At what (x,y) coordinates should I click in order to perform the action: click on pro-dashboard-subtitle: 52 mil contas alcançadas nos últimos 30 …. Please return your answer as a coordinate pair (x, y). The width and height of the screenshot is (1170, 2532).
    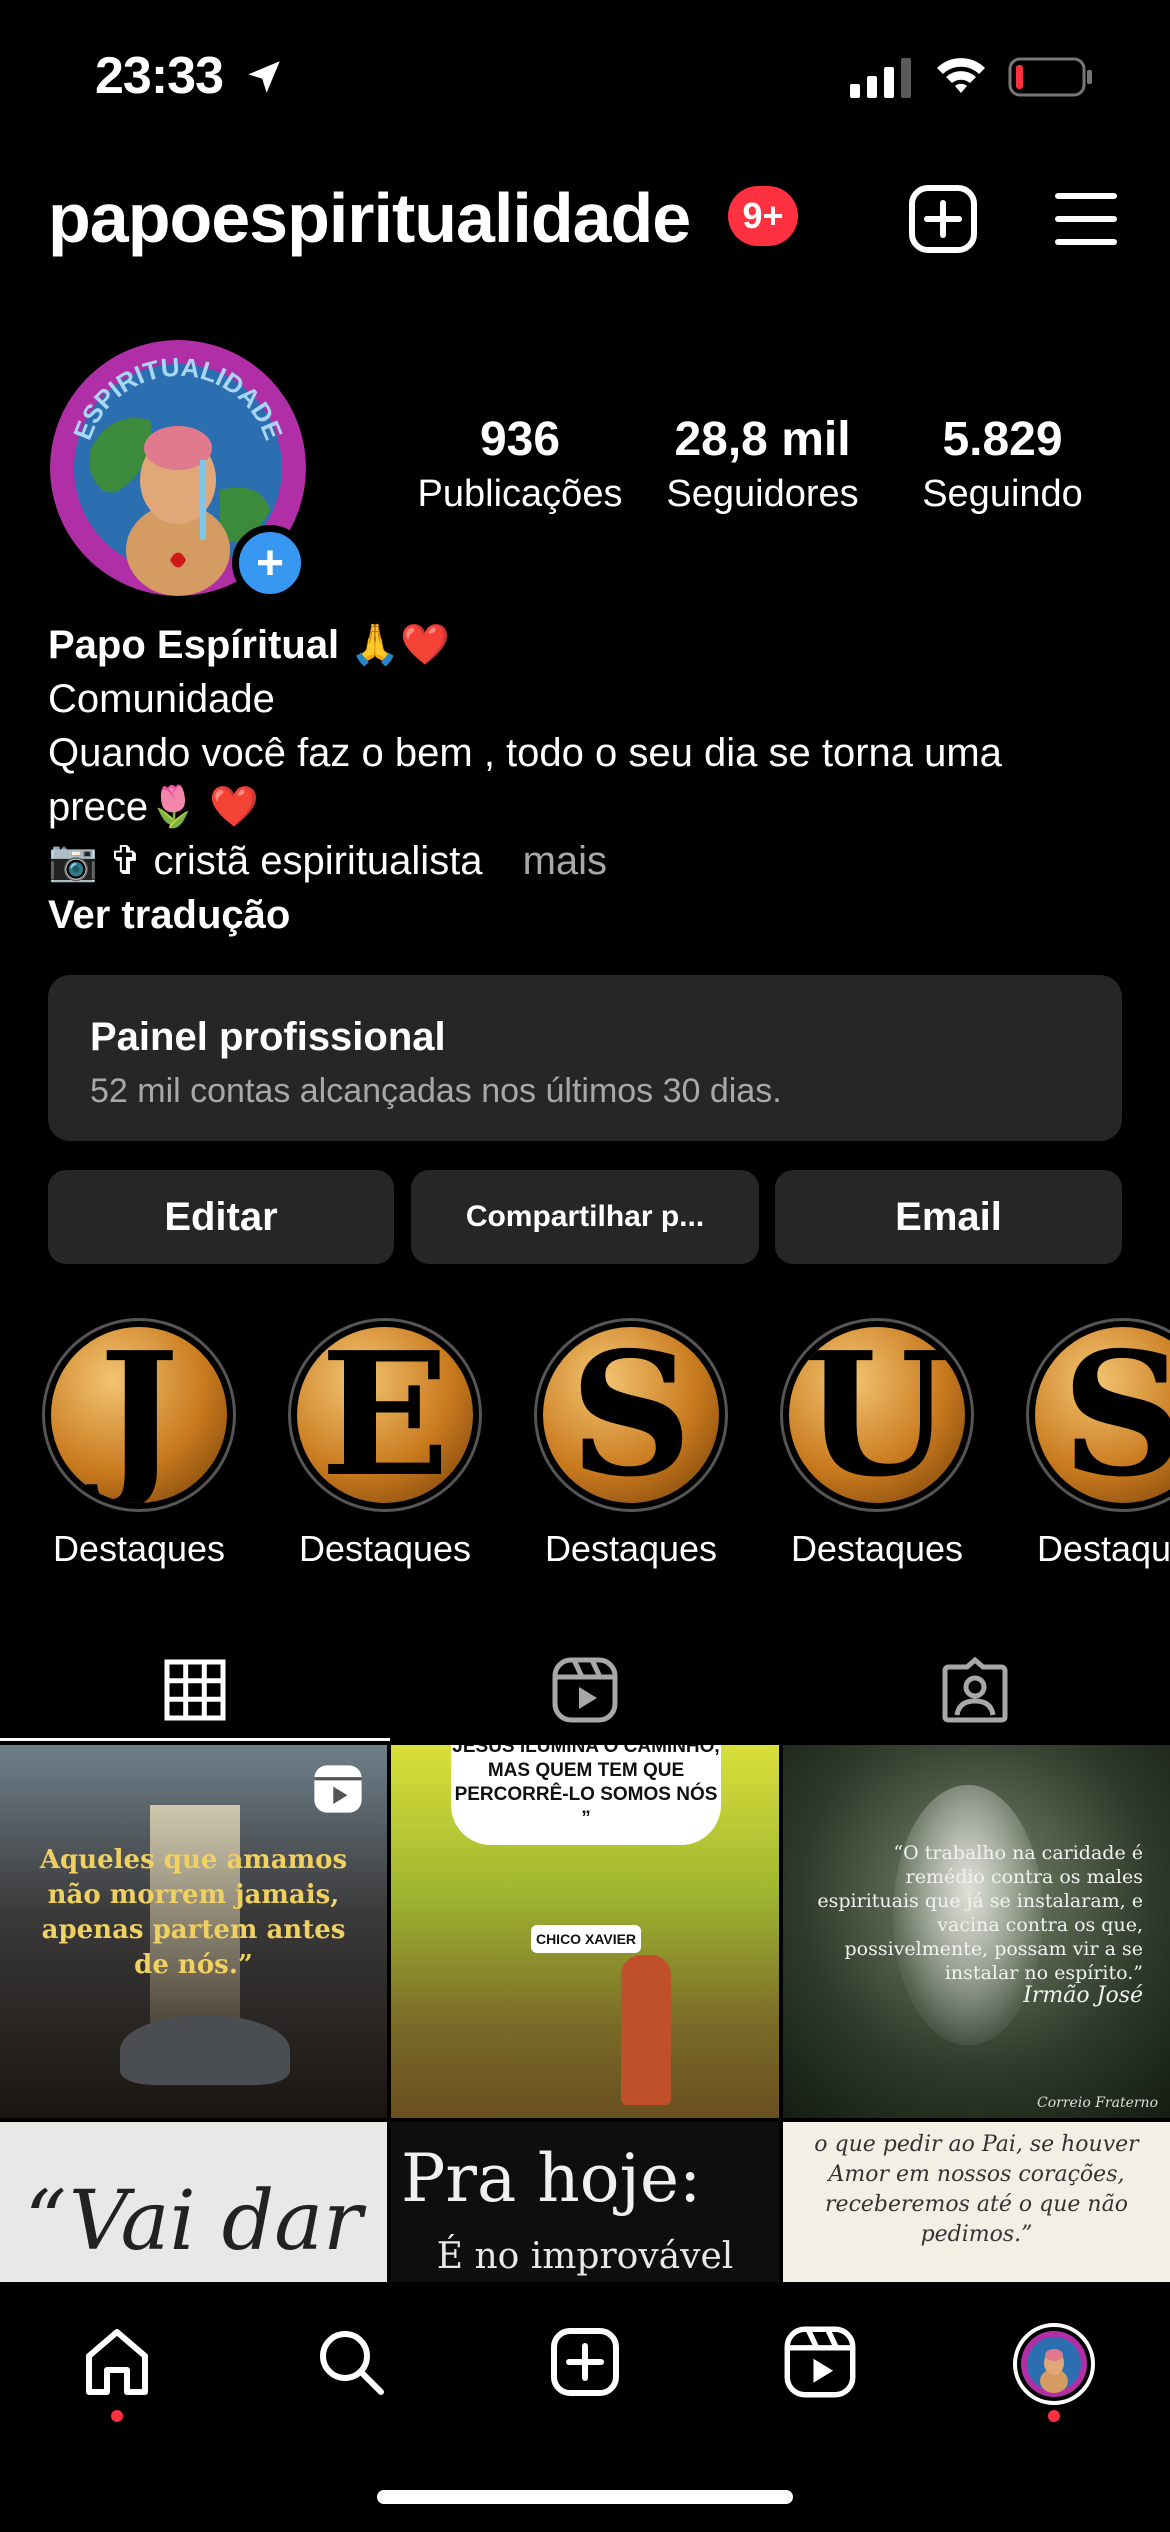
    Looking at the image, I should click on (436, 1091).